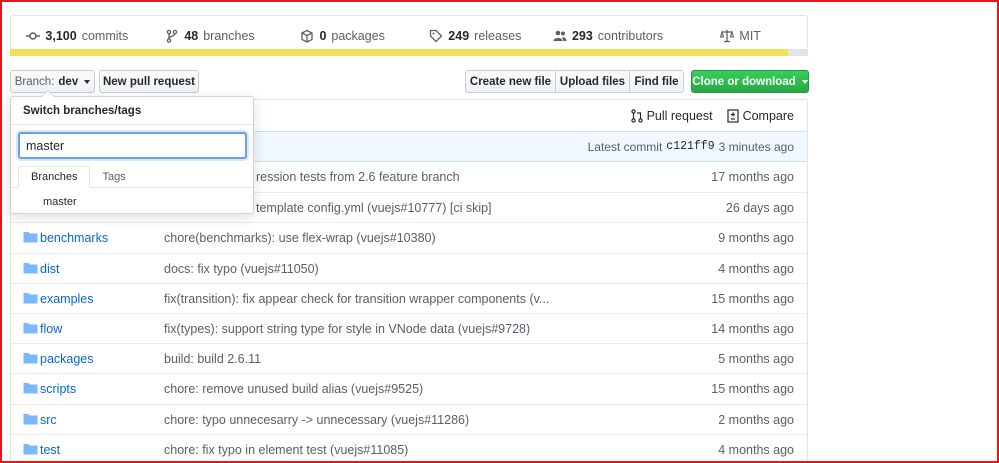 The width and height of the screenshot is (999, 463). What do you see at coordinates (409, 358) in the screenshot?
I see `file-row: packages build: build 2.6.11 5 months ago` at bounding box center [409, 358].